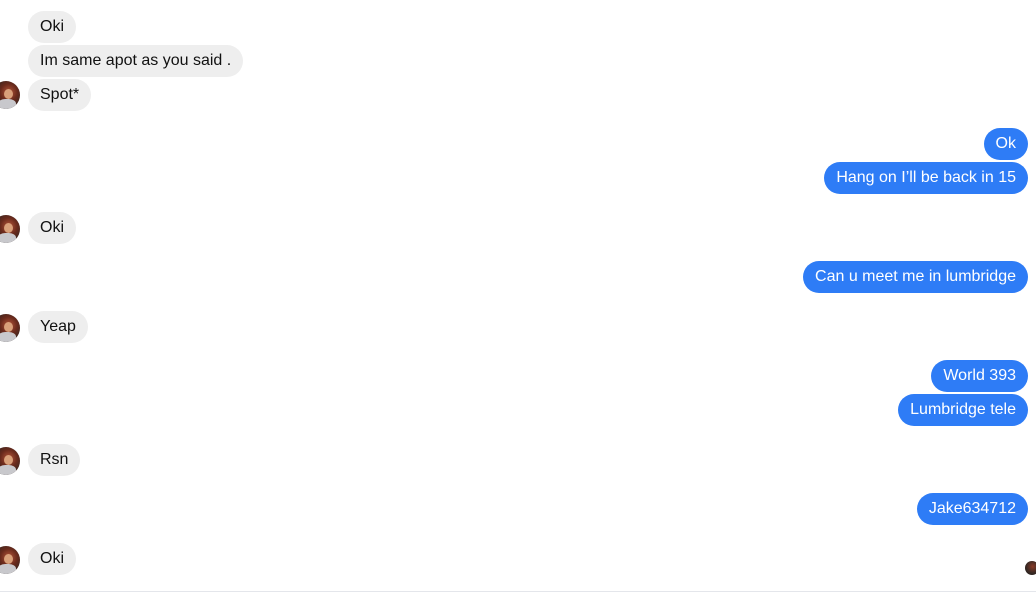 The width and height of the screenshot is (1036, 603). What do you see at coordinates (1030, 568) in the screenshot?
I see `seen-indicator-avatar` at bounding box center [1030, 568].